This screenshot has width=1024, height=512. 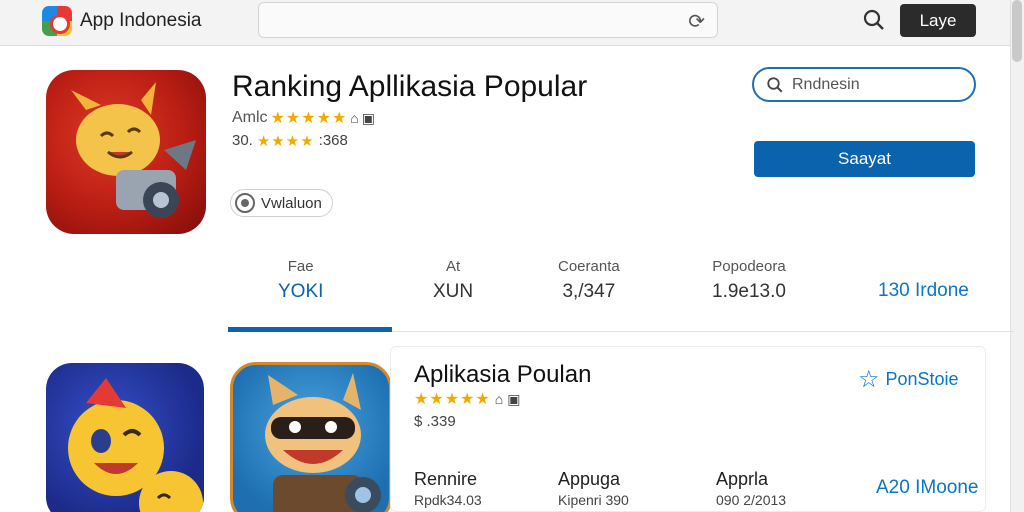 I want to click on search-placeholder: Rndnesin, so click(x=826, y=84).